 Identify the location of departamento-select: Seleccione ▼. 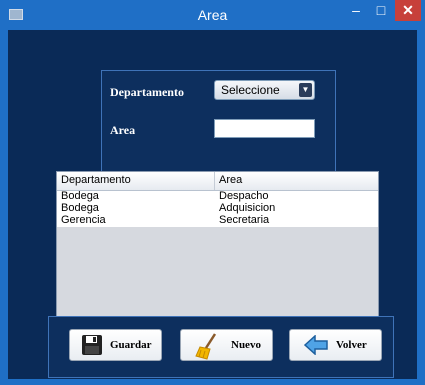
(264, 90).